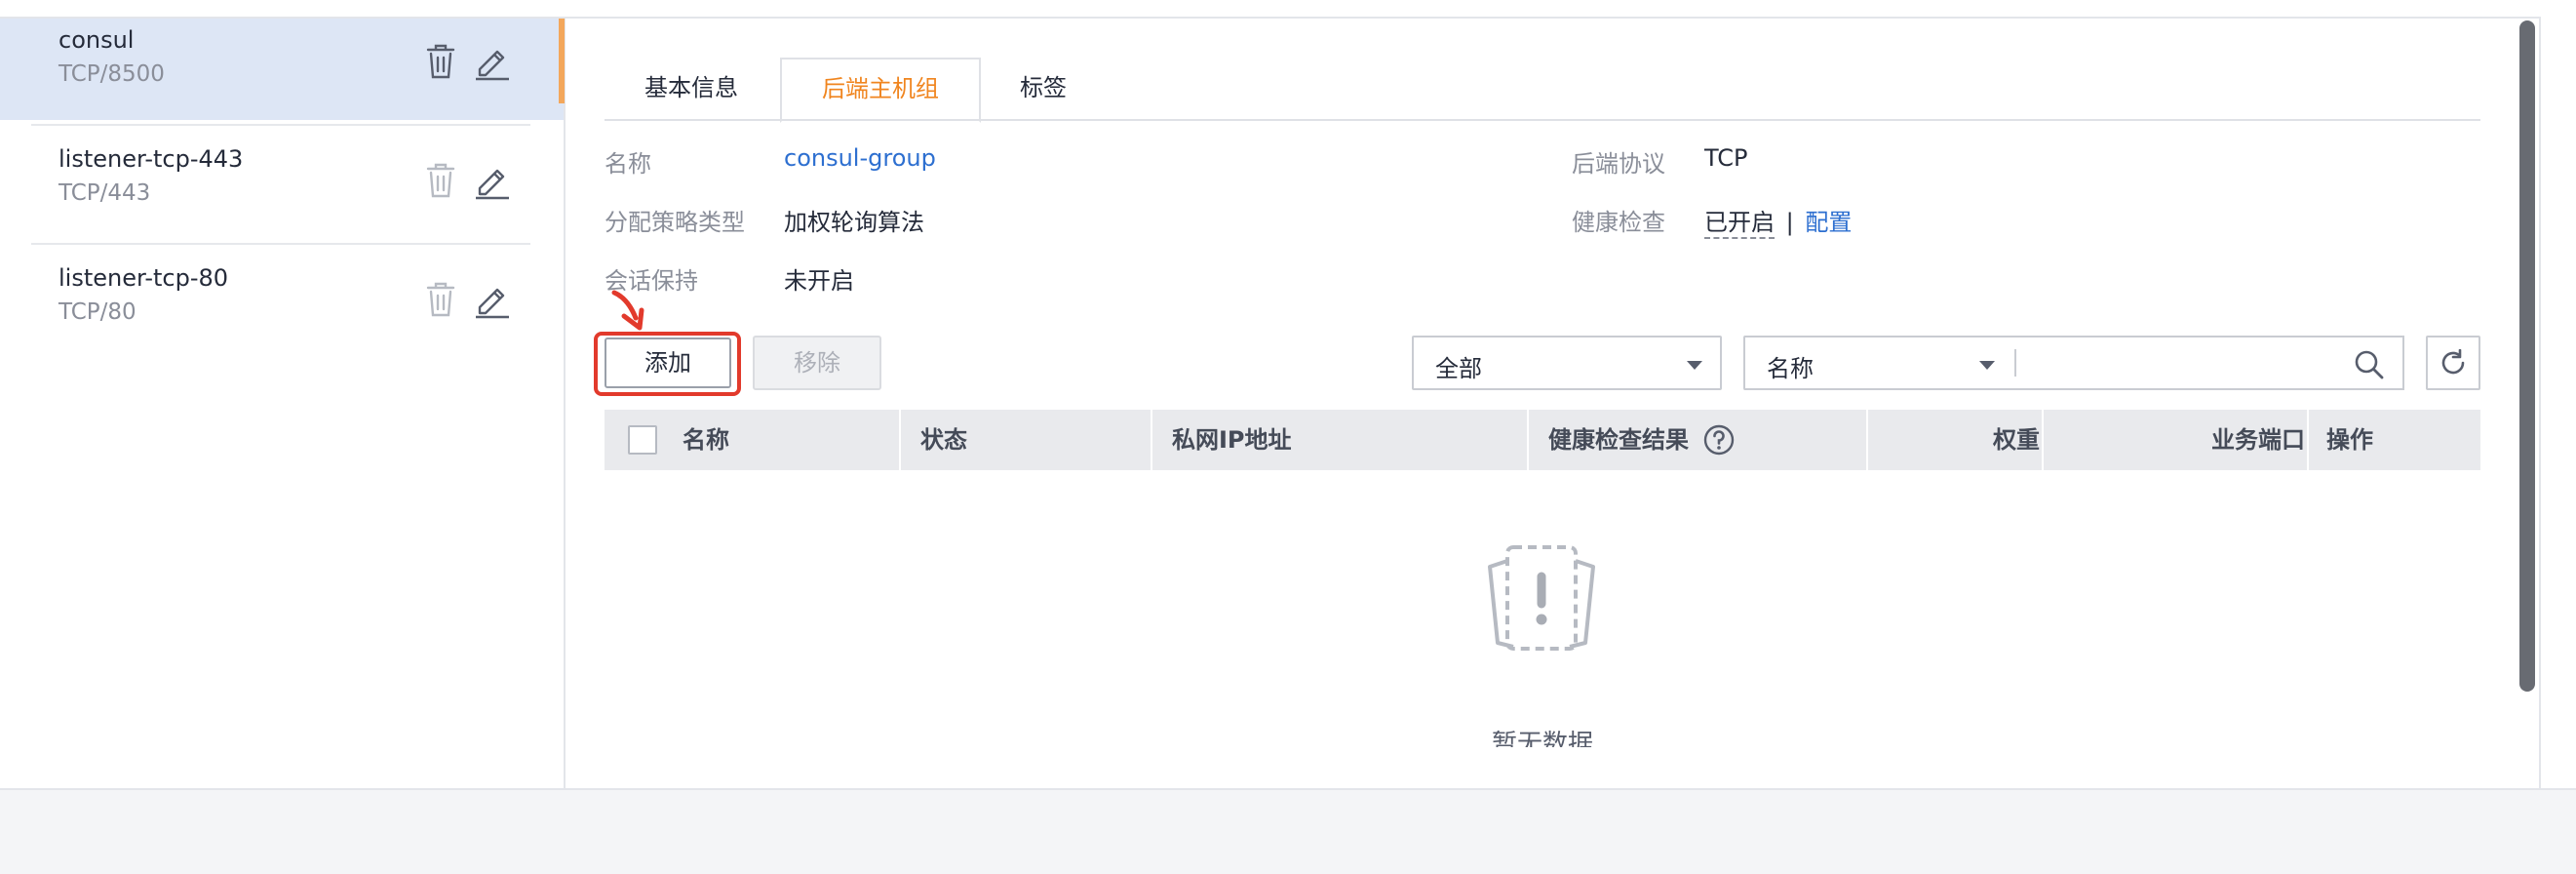  What do you see at coordinates (2184, 440) in the screenshot?
I see `column-header-port: 业务端口` at bounding box center [2184, 440].